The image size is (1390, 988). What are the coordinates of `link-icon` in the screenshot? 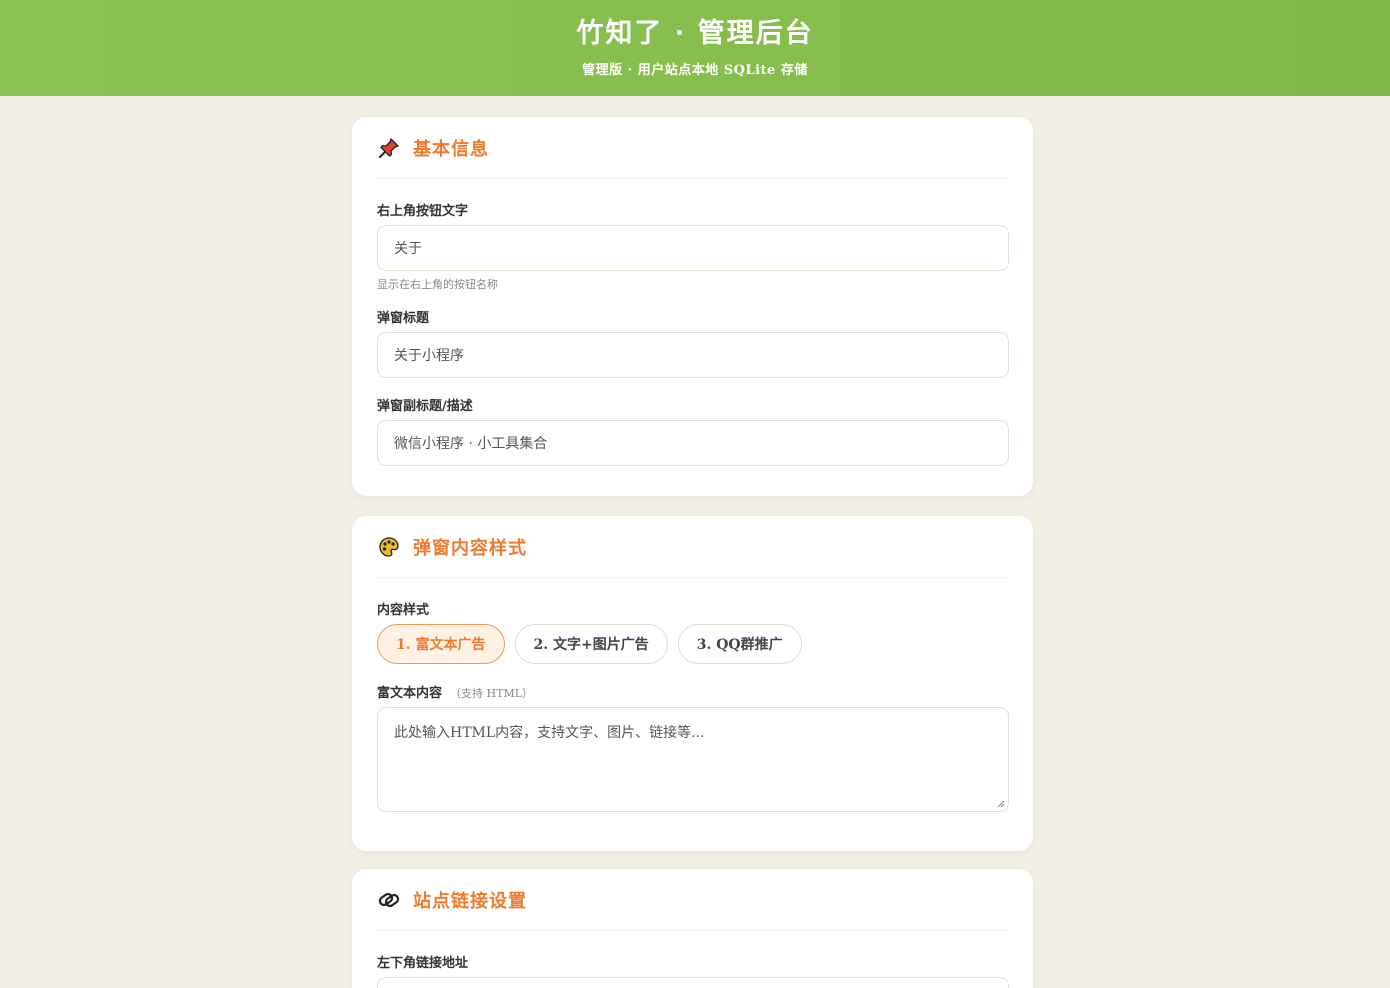 It's located at (389, 900).